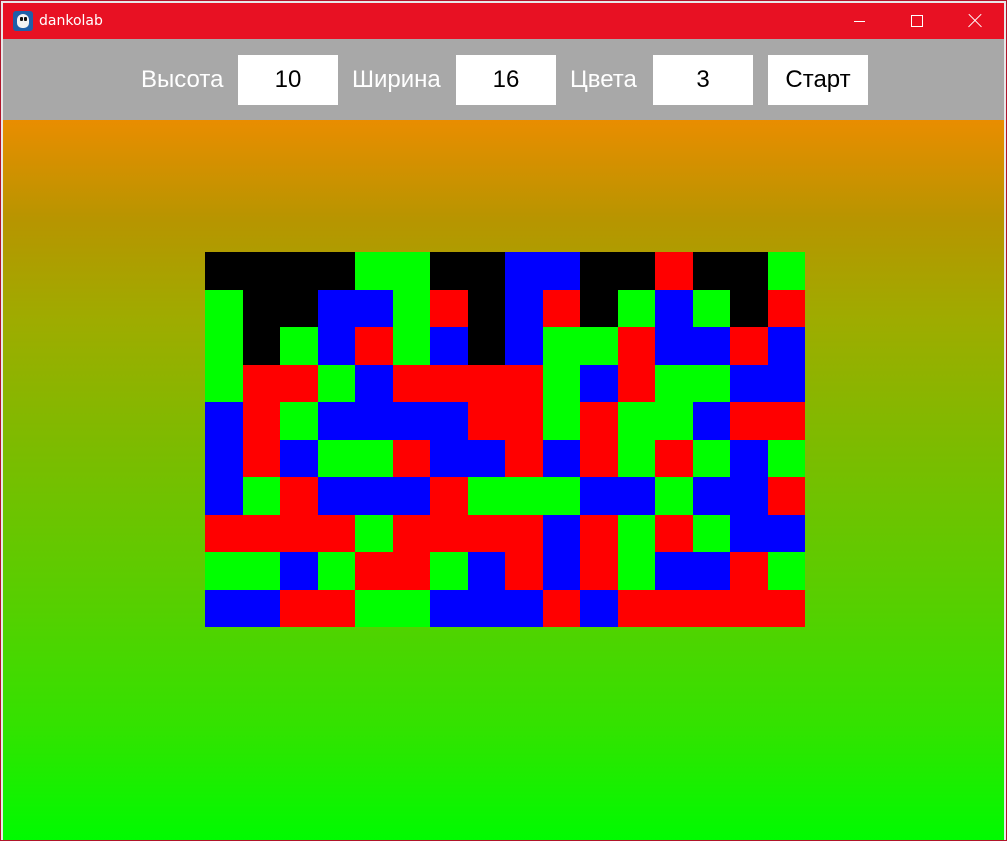  Describe the element at coordinates (818, 80) in the screenshot. I see `start-button: Старт` at that location.